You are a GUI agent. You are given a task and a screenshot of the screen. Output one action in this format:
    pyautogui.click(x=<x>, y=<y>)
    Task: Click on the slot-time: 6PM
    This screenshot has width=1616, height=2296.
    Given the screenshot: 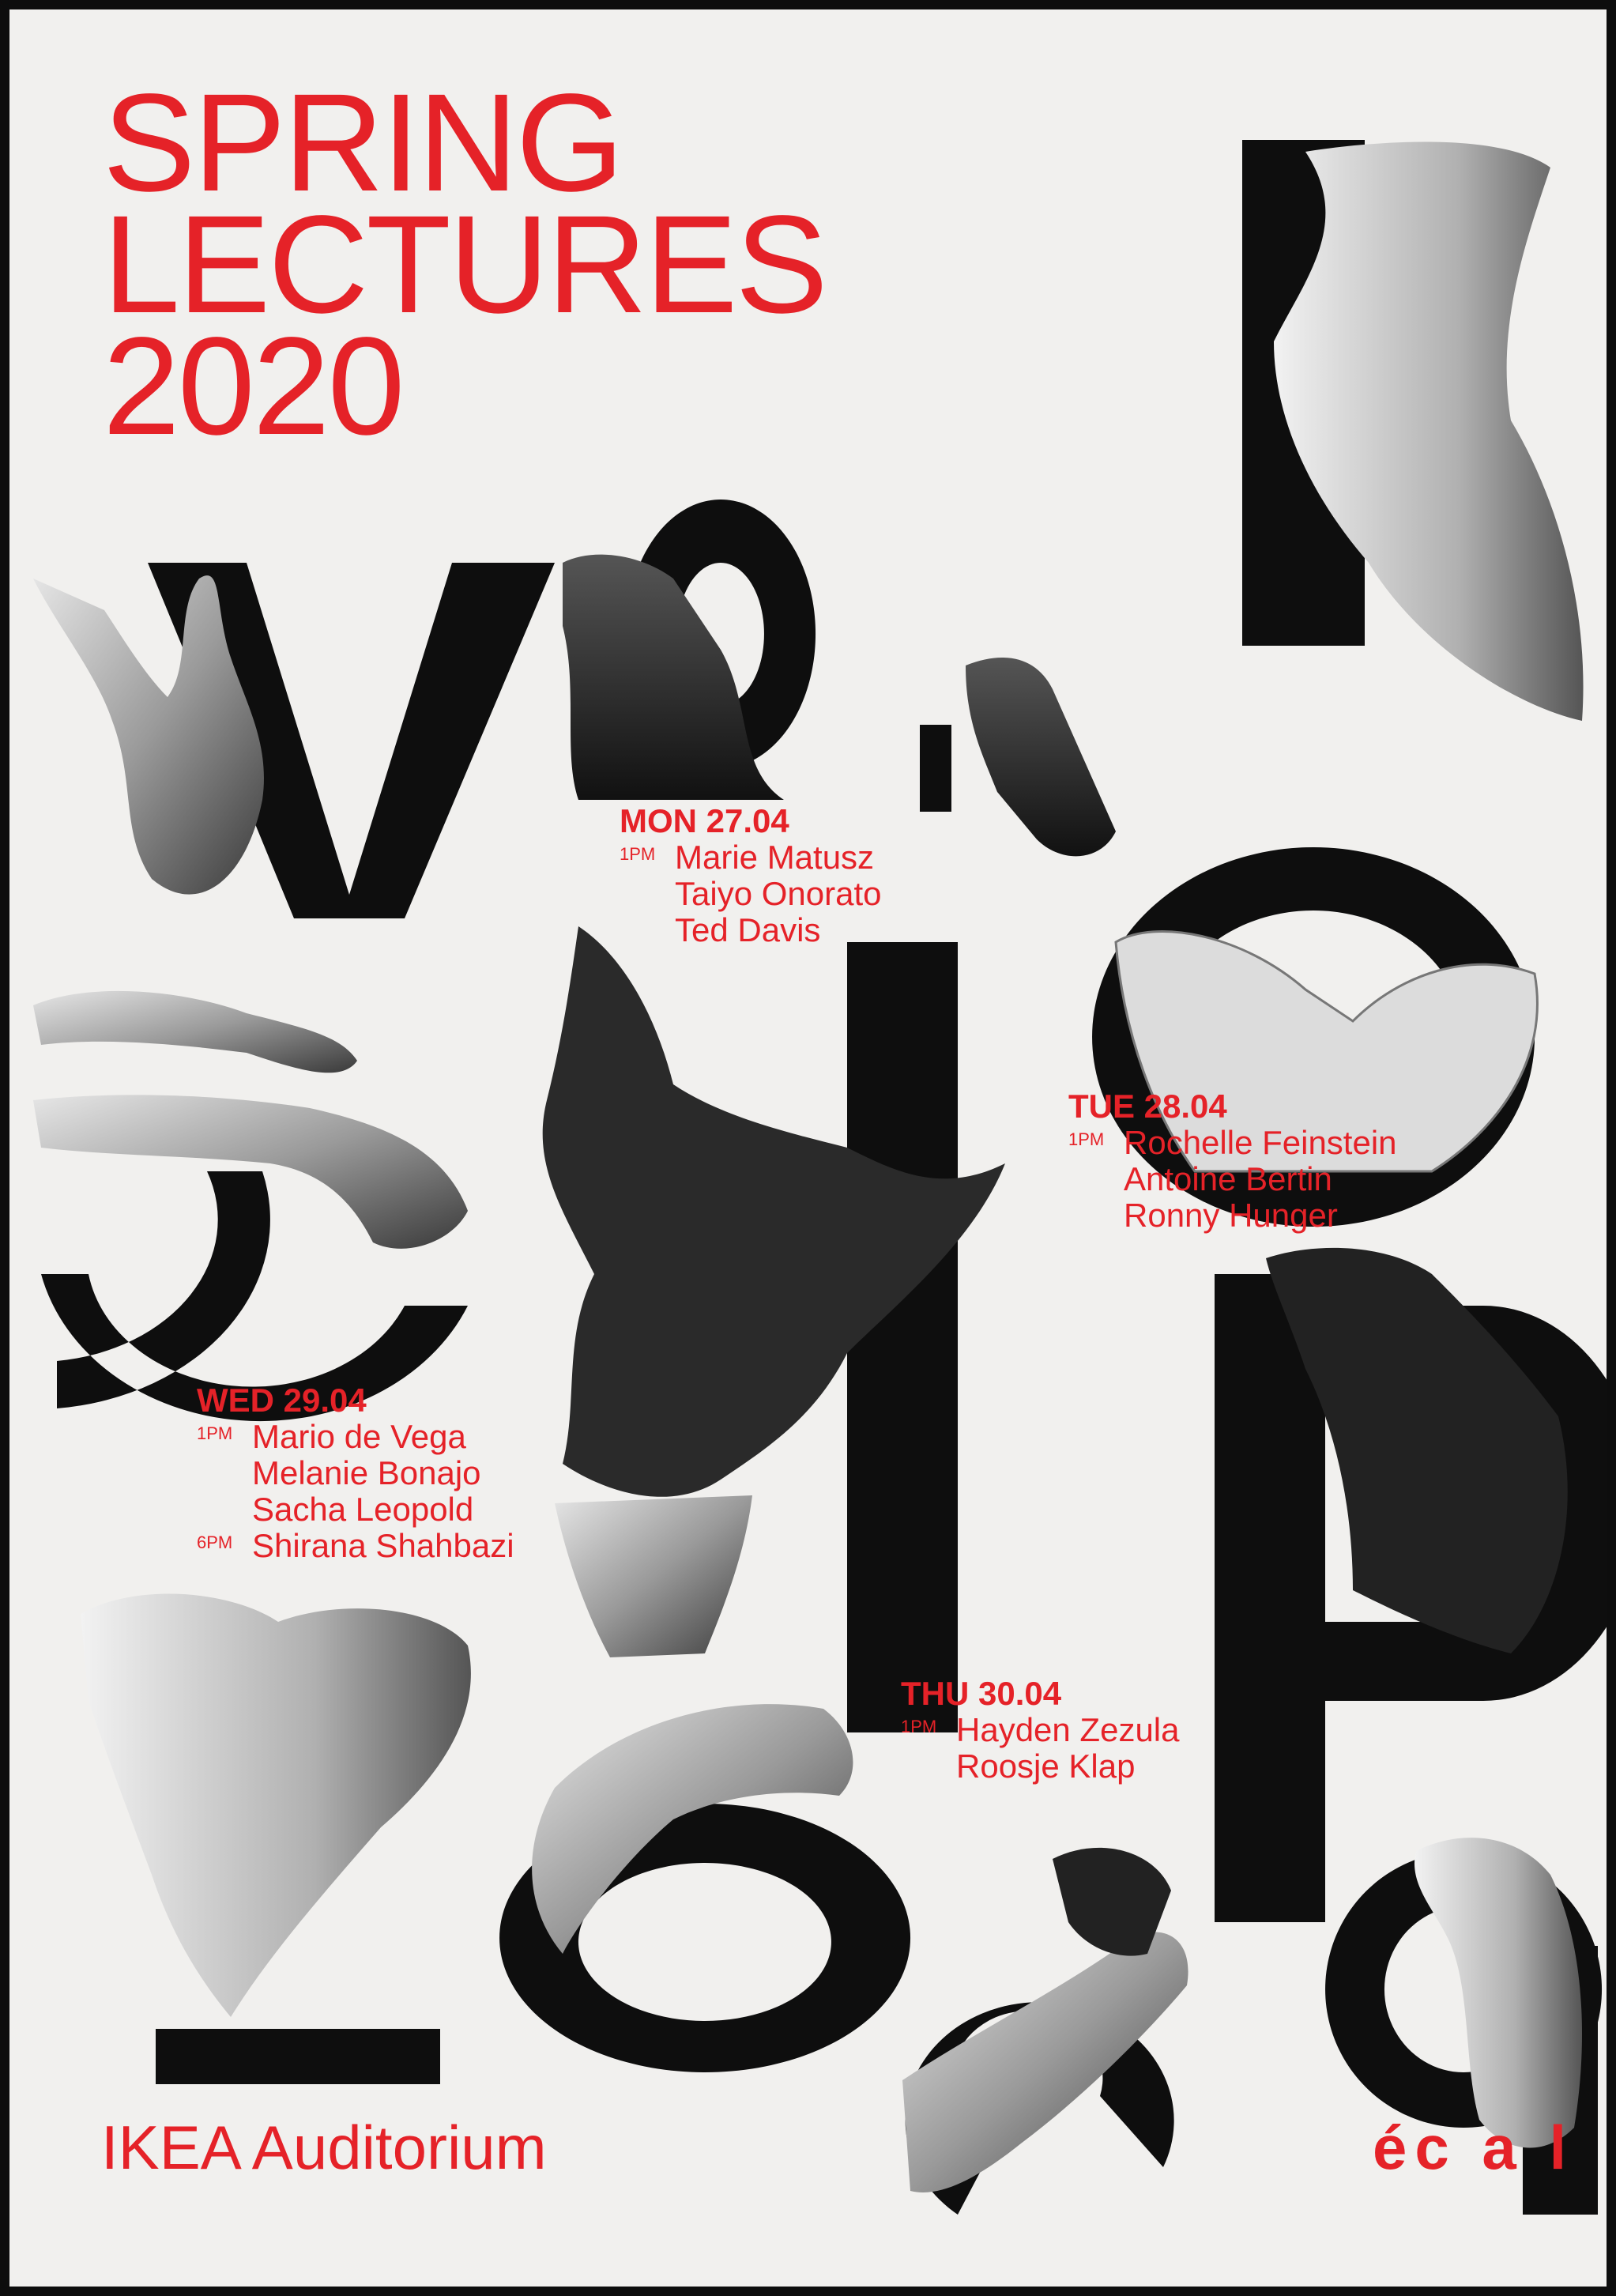 What is the action you would take?
    pyautogui.click(x=215, y=1542)
    